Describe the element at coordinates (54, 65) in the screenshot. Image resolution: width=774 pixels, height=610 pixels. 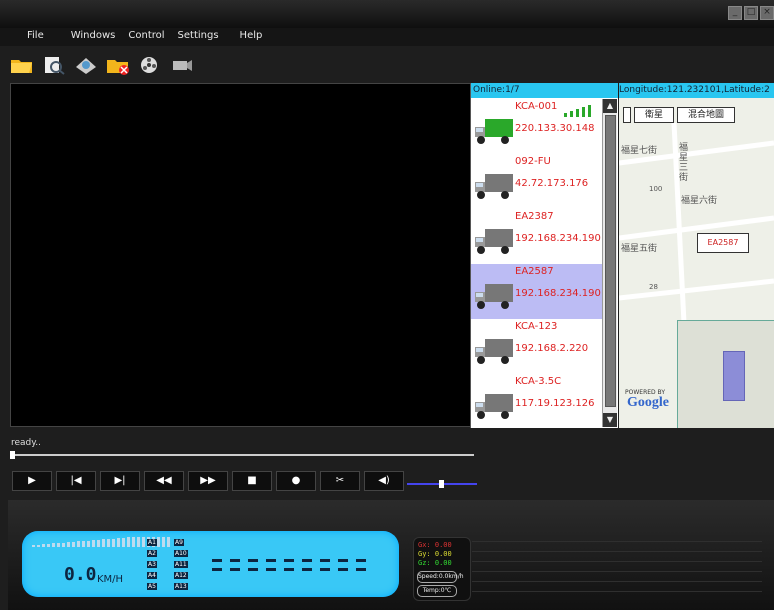
I see `search-icon` at that location.